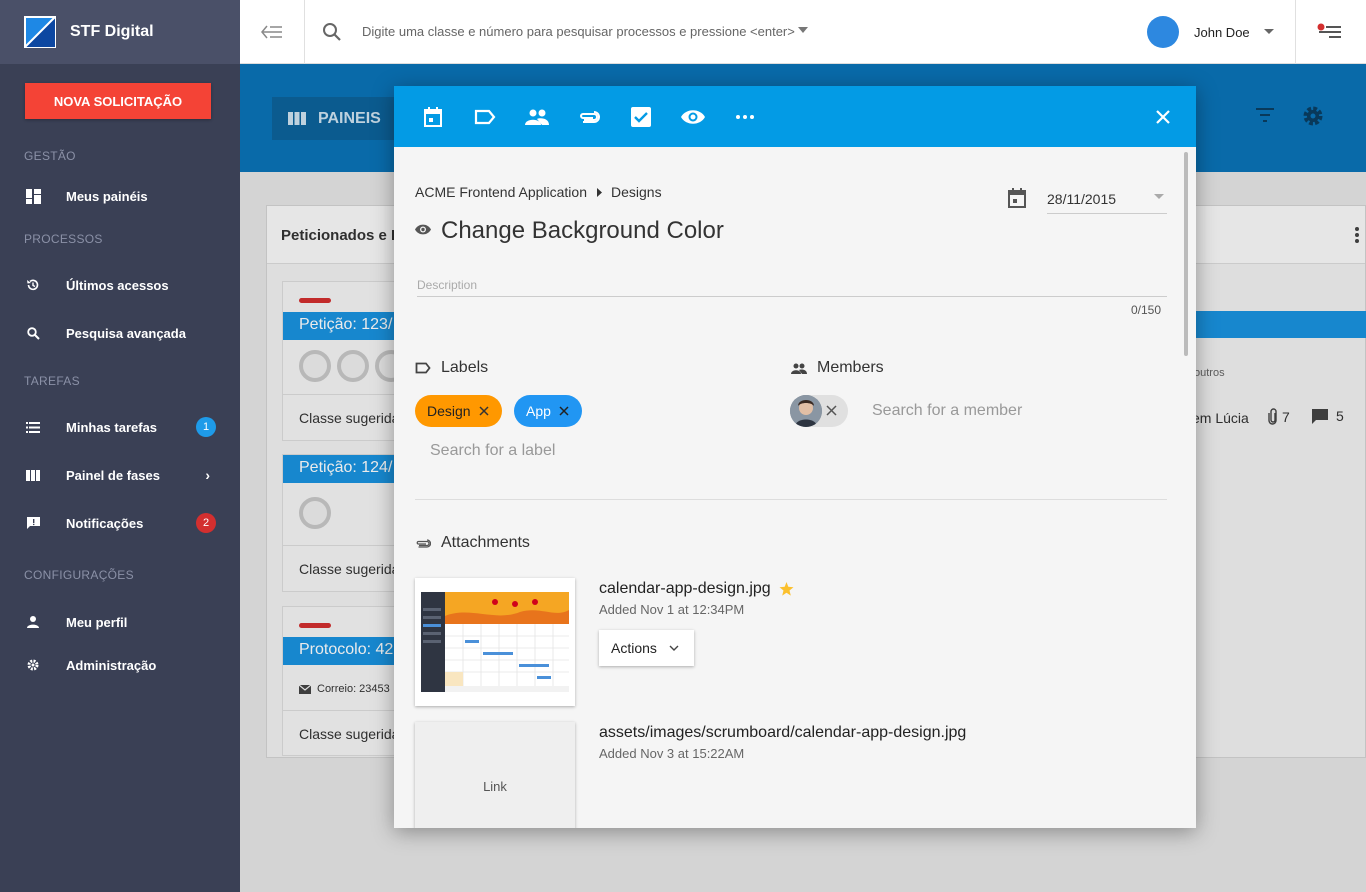  What do you see at coordinates (52, 381) in the screenshot?
I see `section-tarefas: TAREFAS` at bounding box center [52, 381].